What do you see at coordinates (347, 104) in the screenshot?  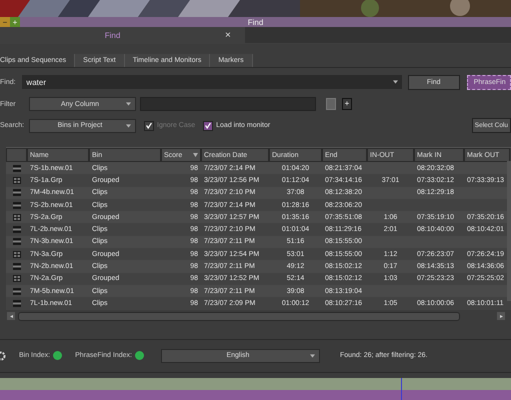 I see `filter-button: +` at bounding box center [347, 104].